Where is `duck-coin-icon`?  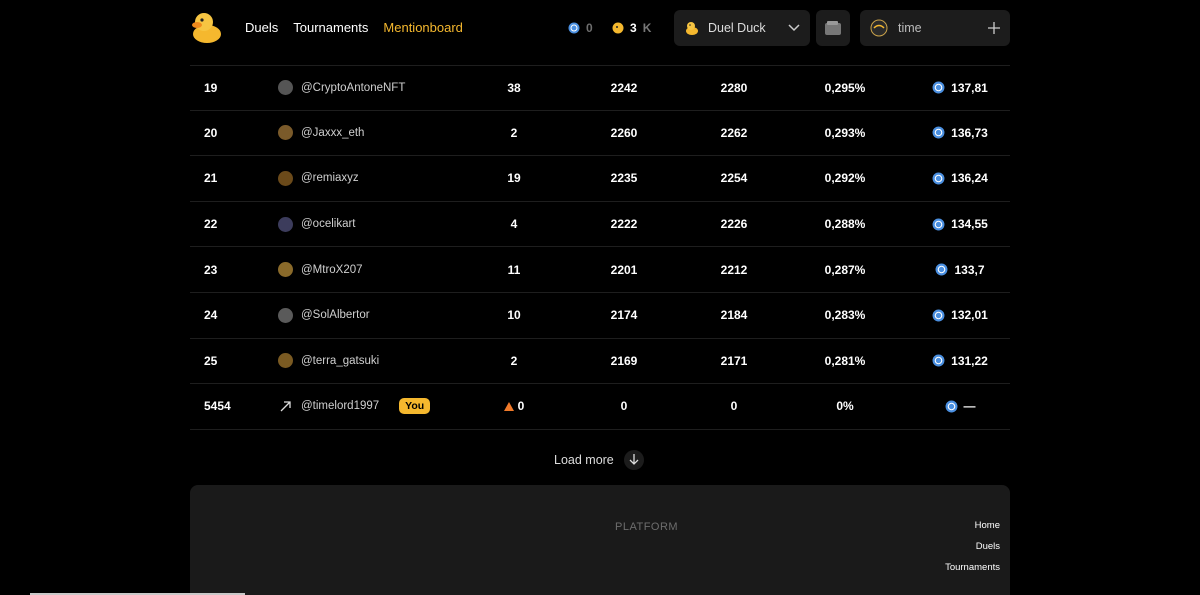 duck-coin-icon is located at coordinates (618, 28).